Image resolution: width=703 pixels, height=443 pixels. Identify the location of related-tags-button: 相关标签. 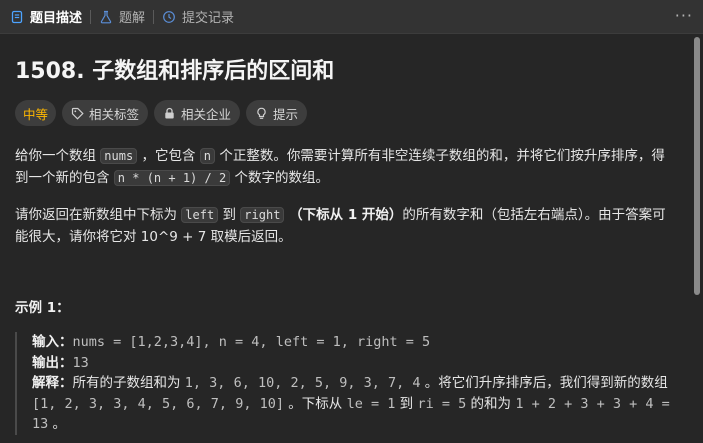
(105, 113).